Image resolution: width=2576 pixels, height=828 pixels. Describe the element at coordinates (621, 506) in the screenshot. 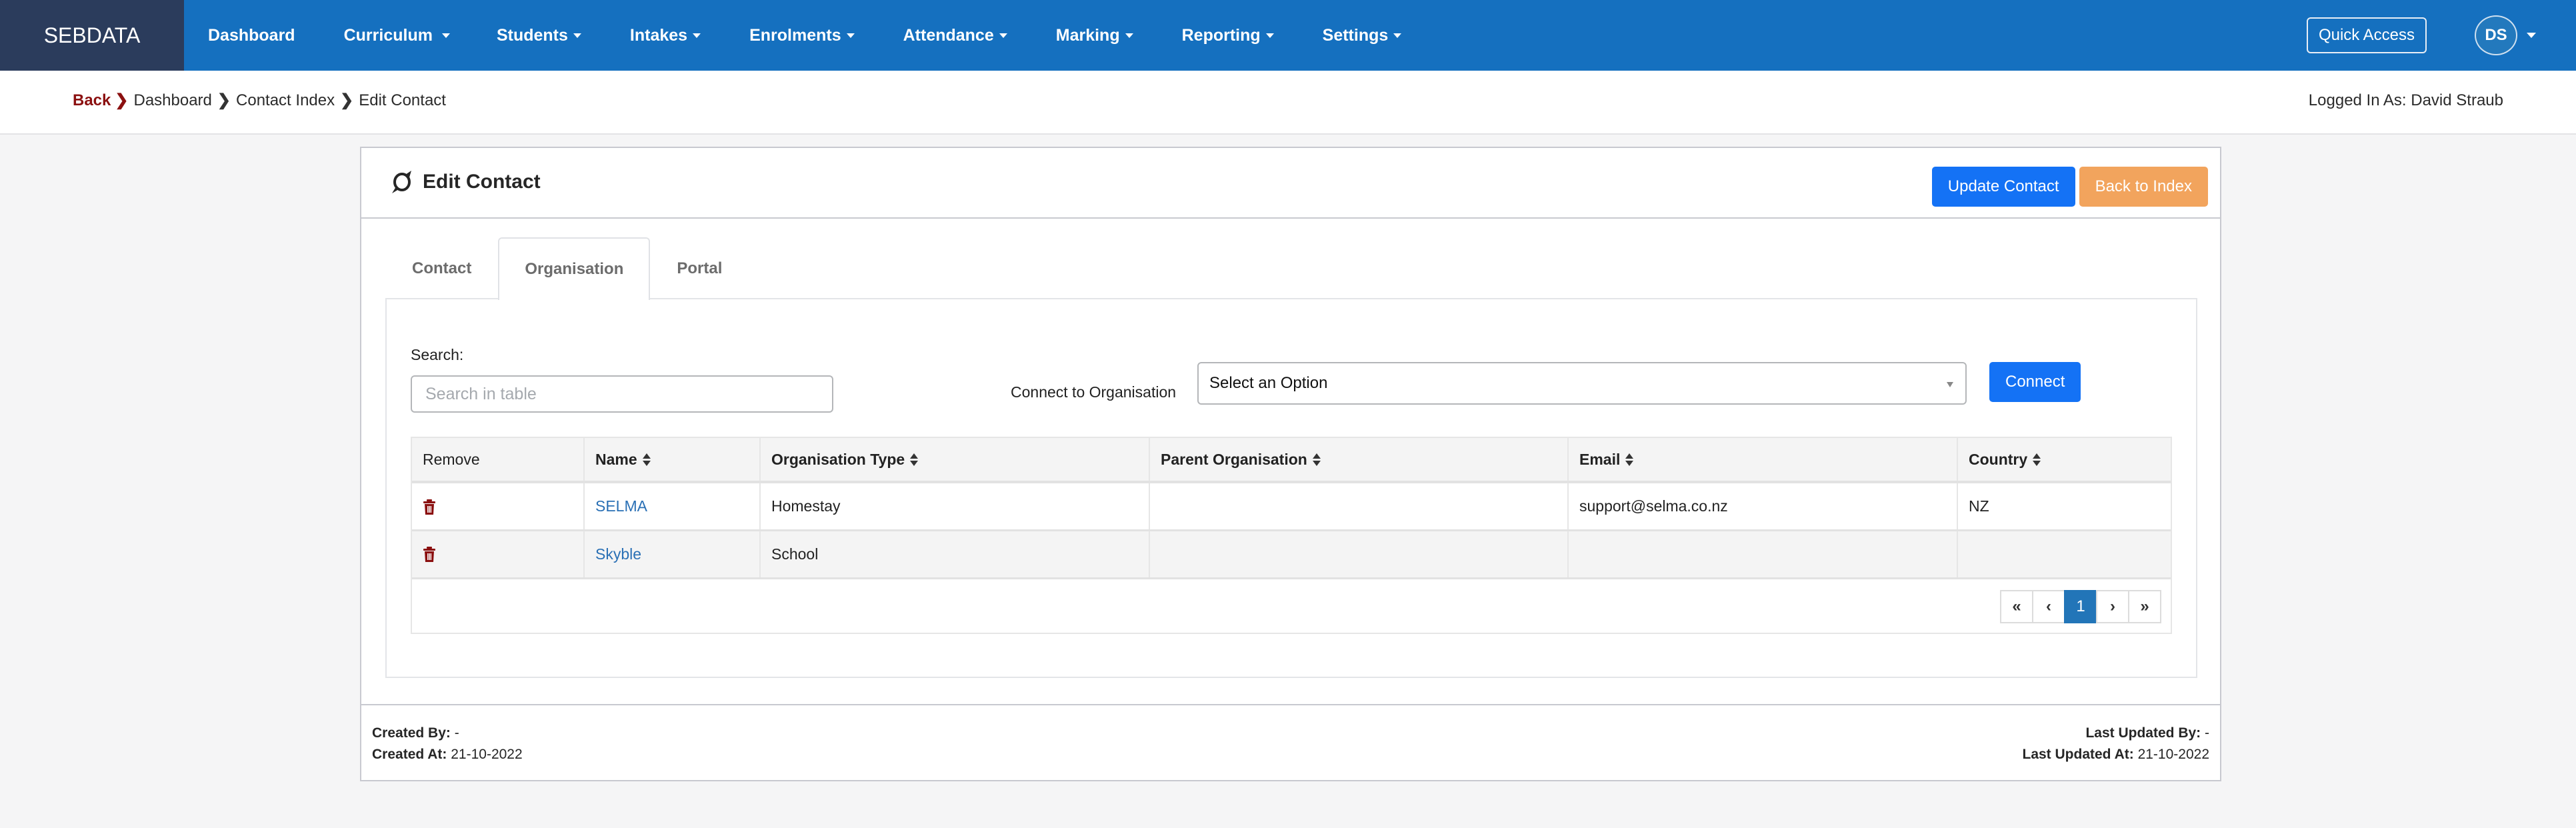

I see `organisation-link: SELMA` at that location.